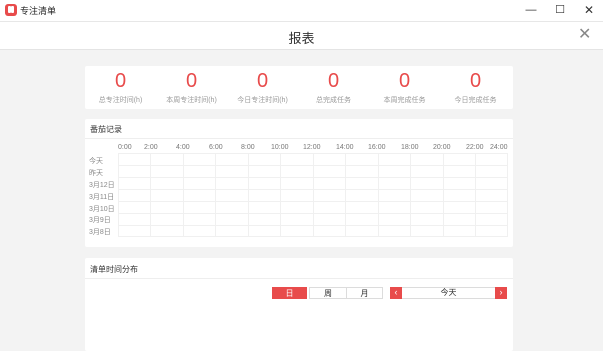 The height and width of the screenshot is (351, 603). I want to click on time-label: 16:00, so click(377, 147).